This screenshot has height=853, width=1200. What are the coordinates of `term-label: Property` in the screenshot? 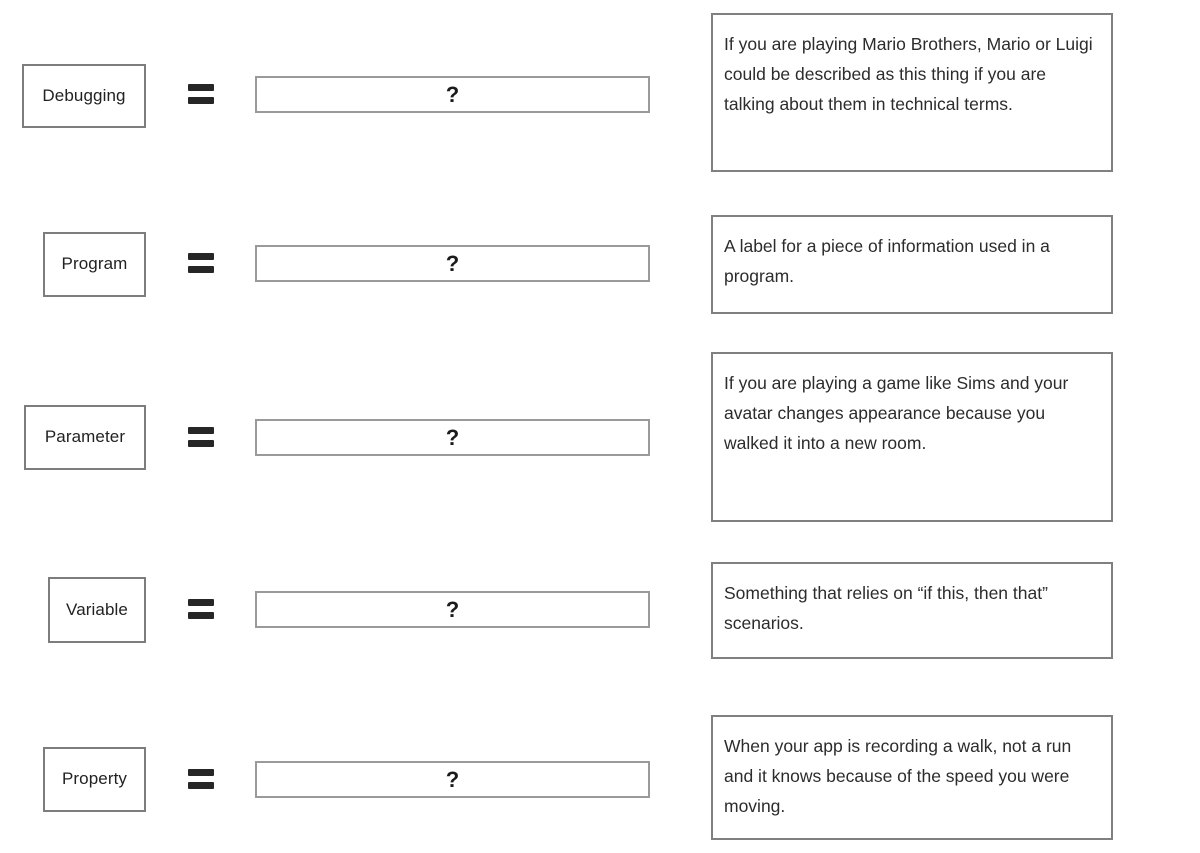 It's located at (94, 779).